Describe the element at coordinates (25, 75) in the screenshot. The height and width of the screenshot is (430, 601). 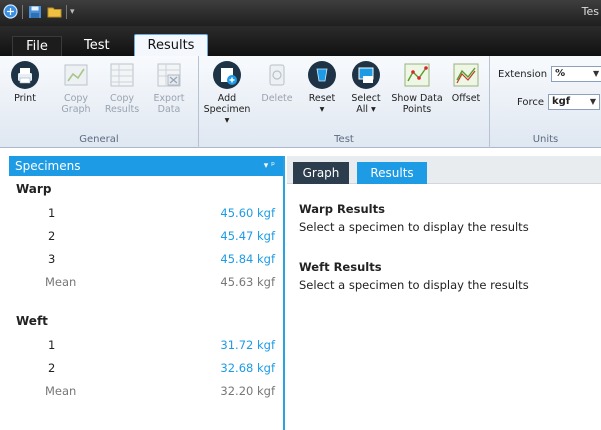
I see `printer-icon` at that location.